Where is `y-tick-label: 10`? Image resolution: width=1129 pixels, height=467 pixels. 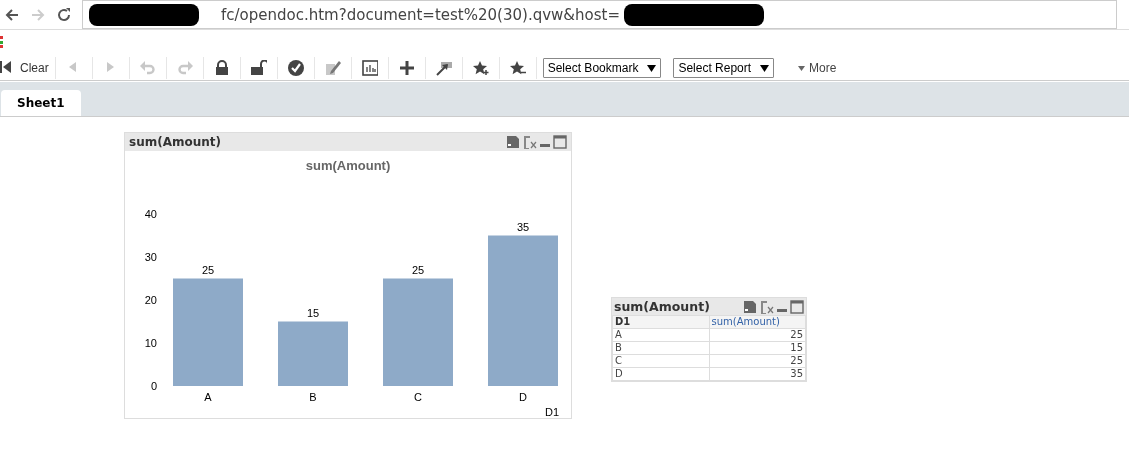
y-tick-label: 10 is located at coordinates (150, 343).